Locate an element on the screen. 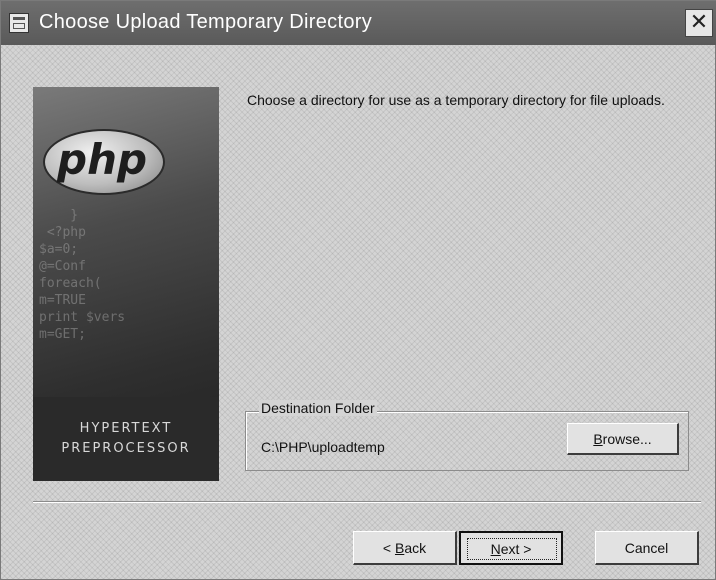  banner-hypertext: HYPERTEXT is located at coordinates (126, 428).